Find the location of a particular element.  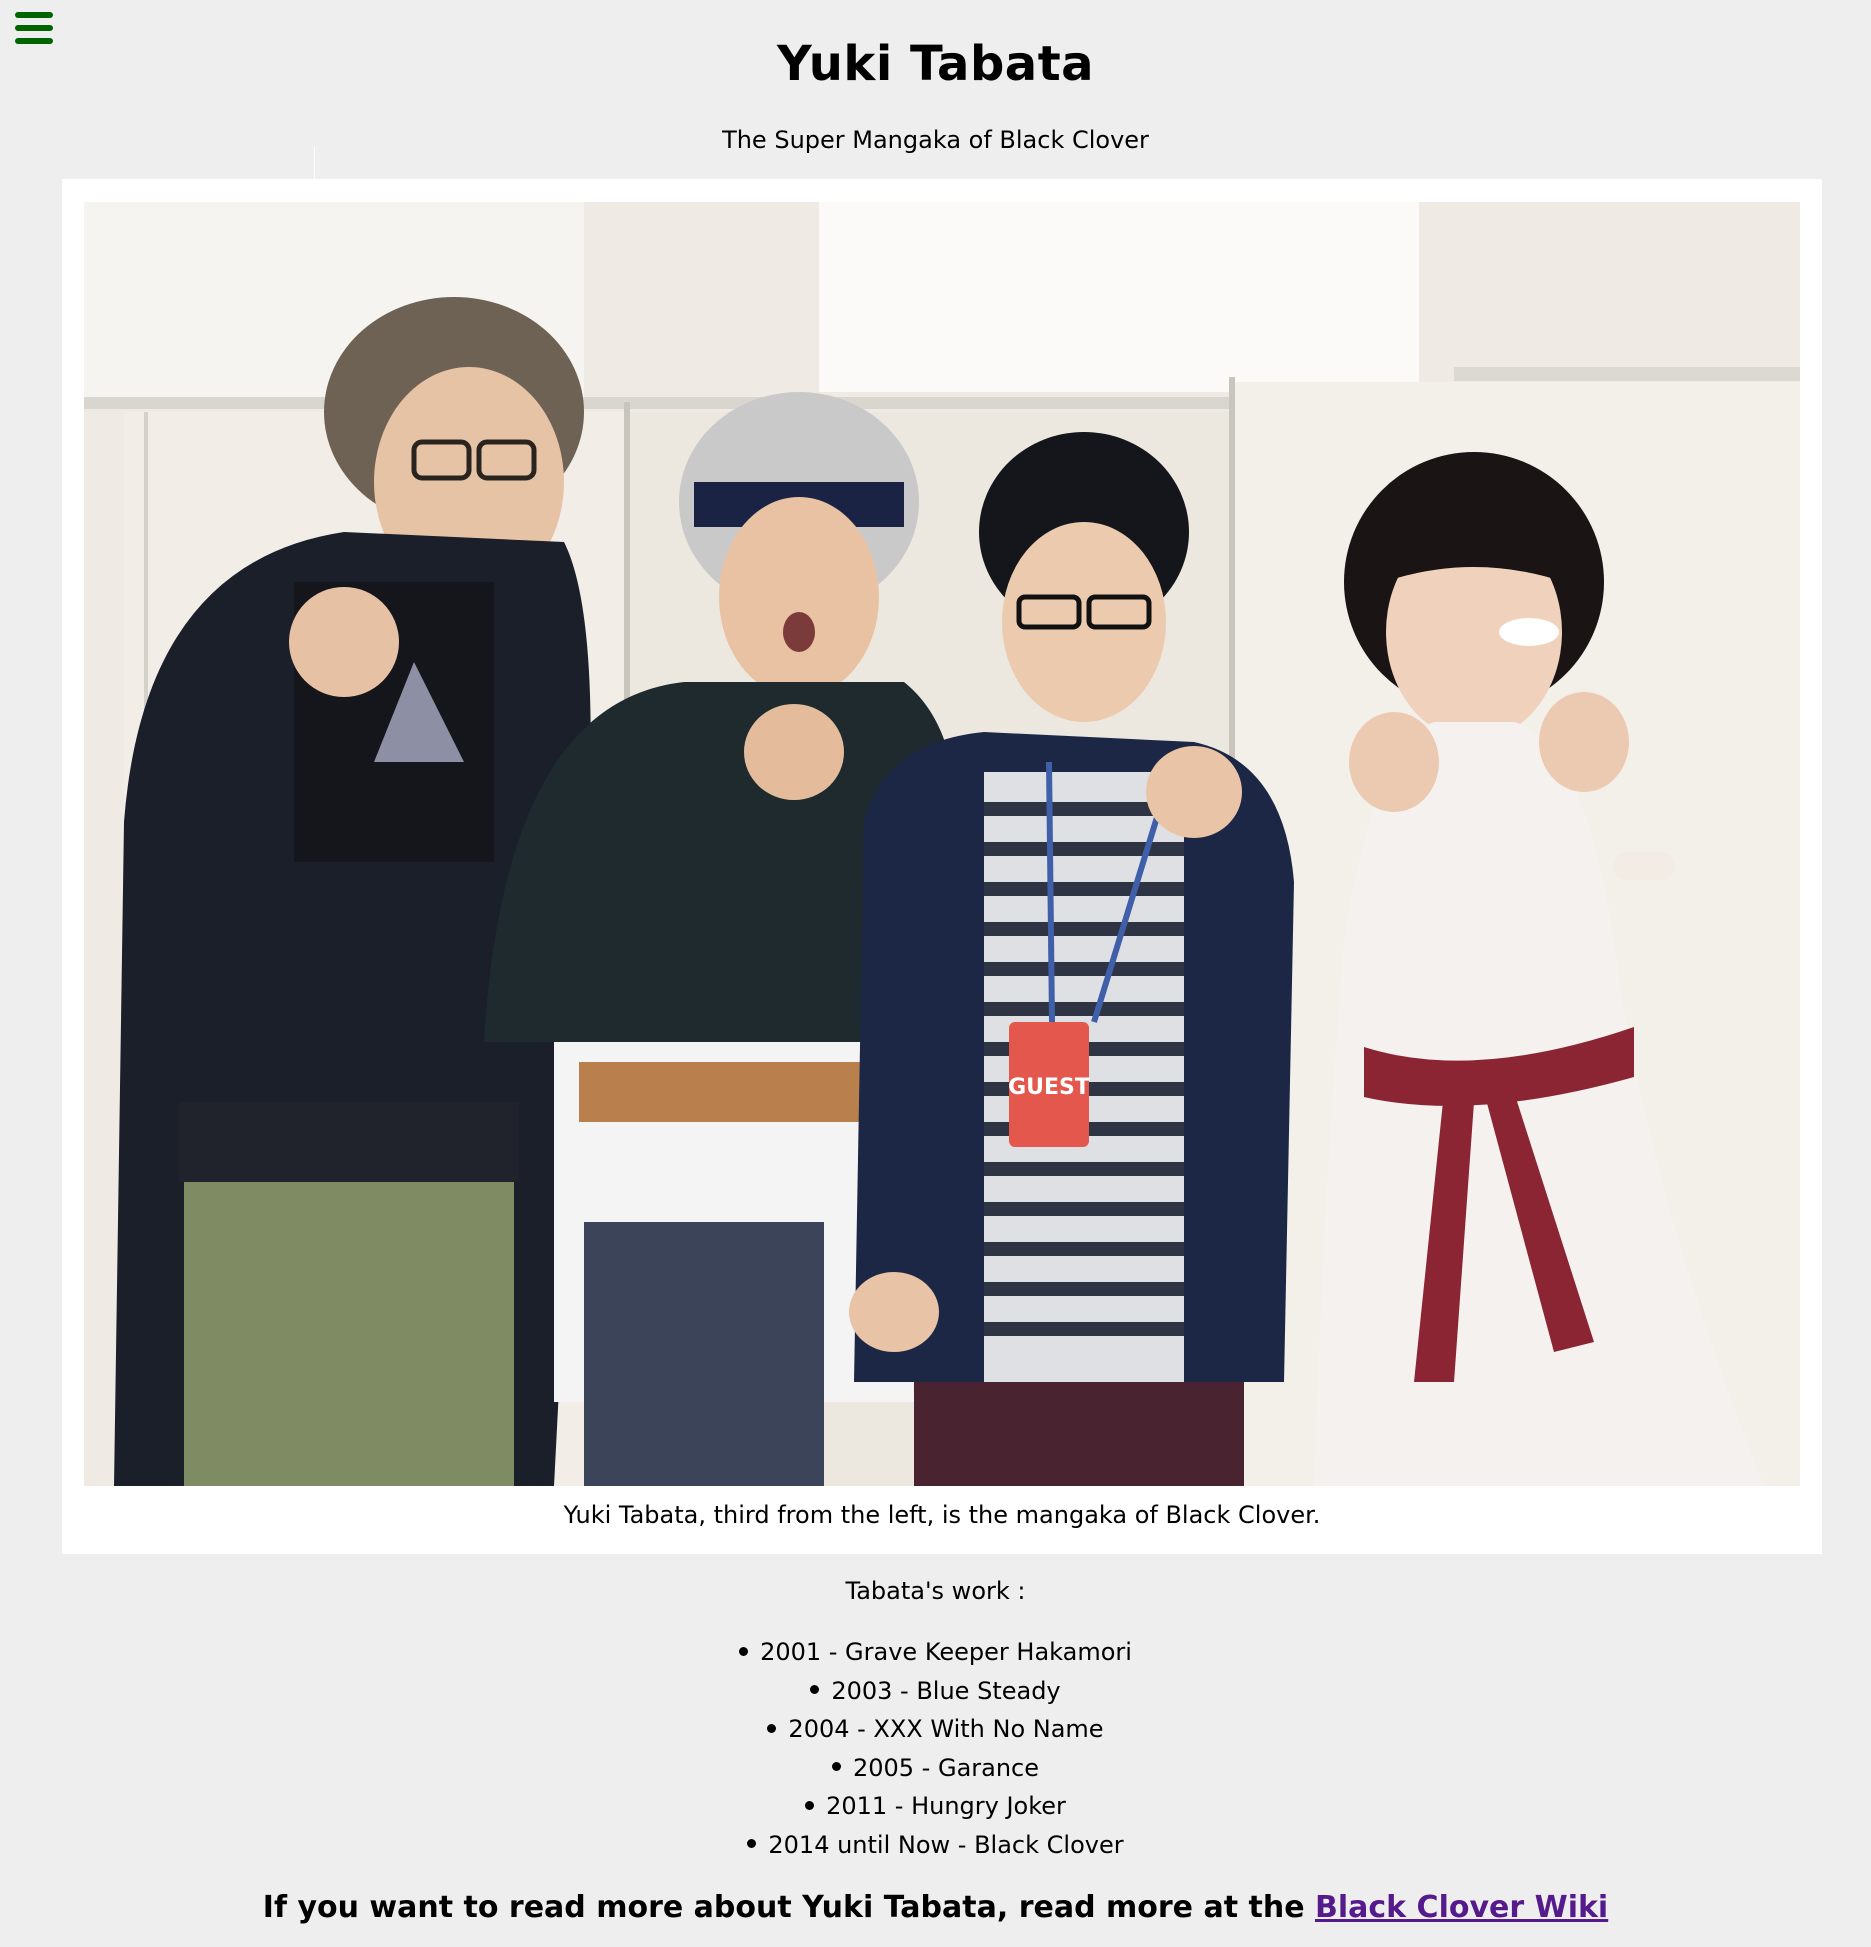

list-item: 2014 until Now - Black Clover is located at coordinates (935, 1845).